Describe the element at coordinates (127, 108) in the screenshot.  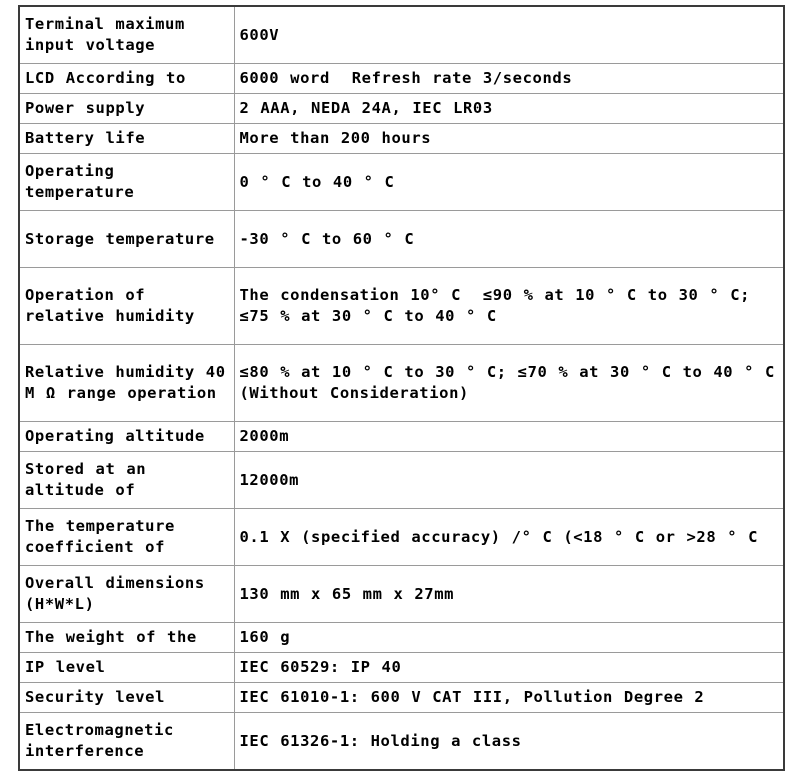
I see `spec-parameter-cell: Power supply` at that location.